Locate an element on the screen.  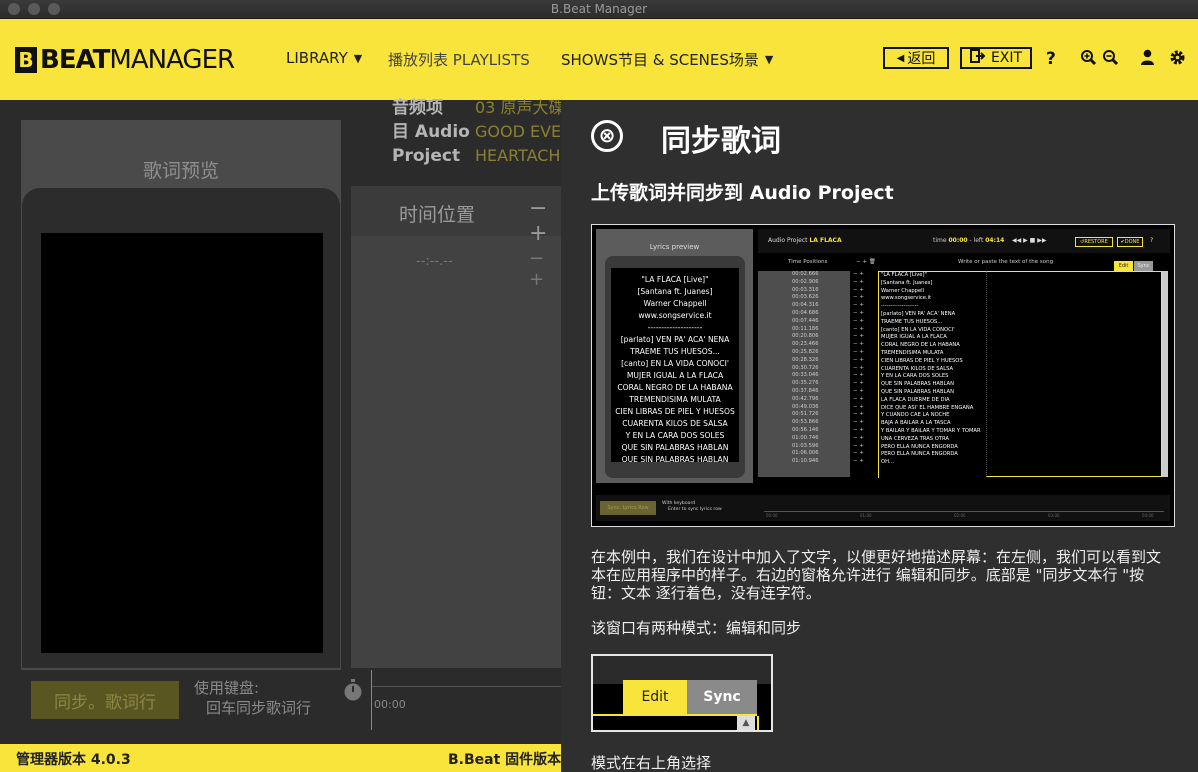
nav-shows-scenes: SHOWS节目 & SCENES场景 ▼ is located at coordinates (667, 59).